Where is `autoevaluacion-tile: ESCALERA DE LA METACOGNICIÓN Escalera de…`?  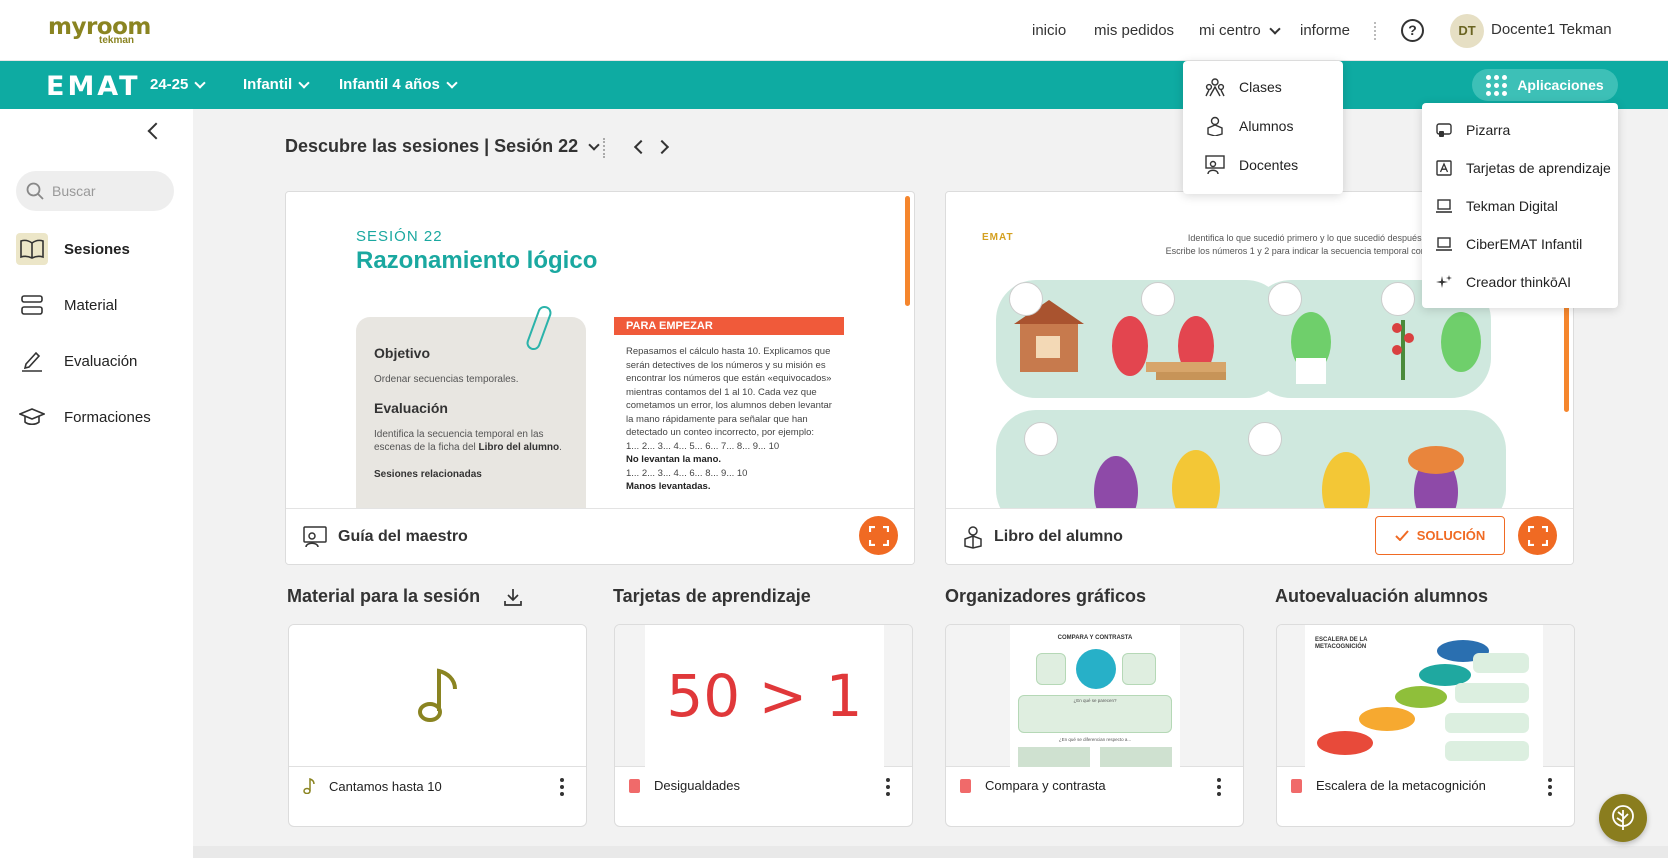
autoevaluacion-tile: ESCALERA DE LA METACOGNICIÓN Escalera de… is located at coordinates (1425, 725).